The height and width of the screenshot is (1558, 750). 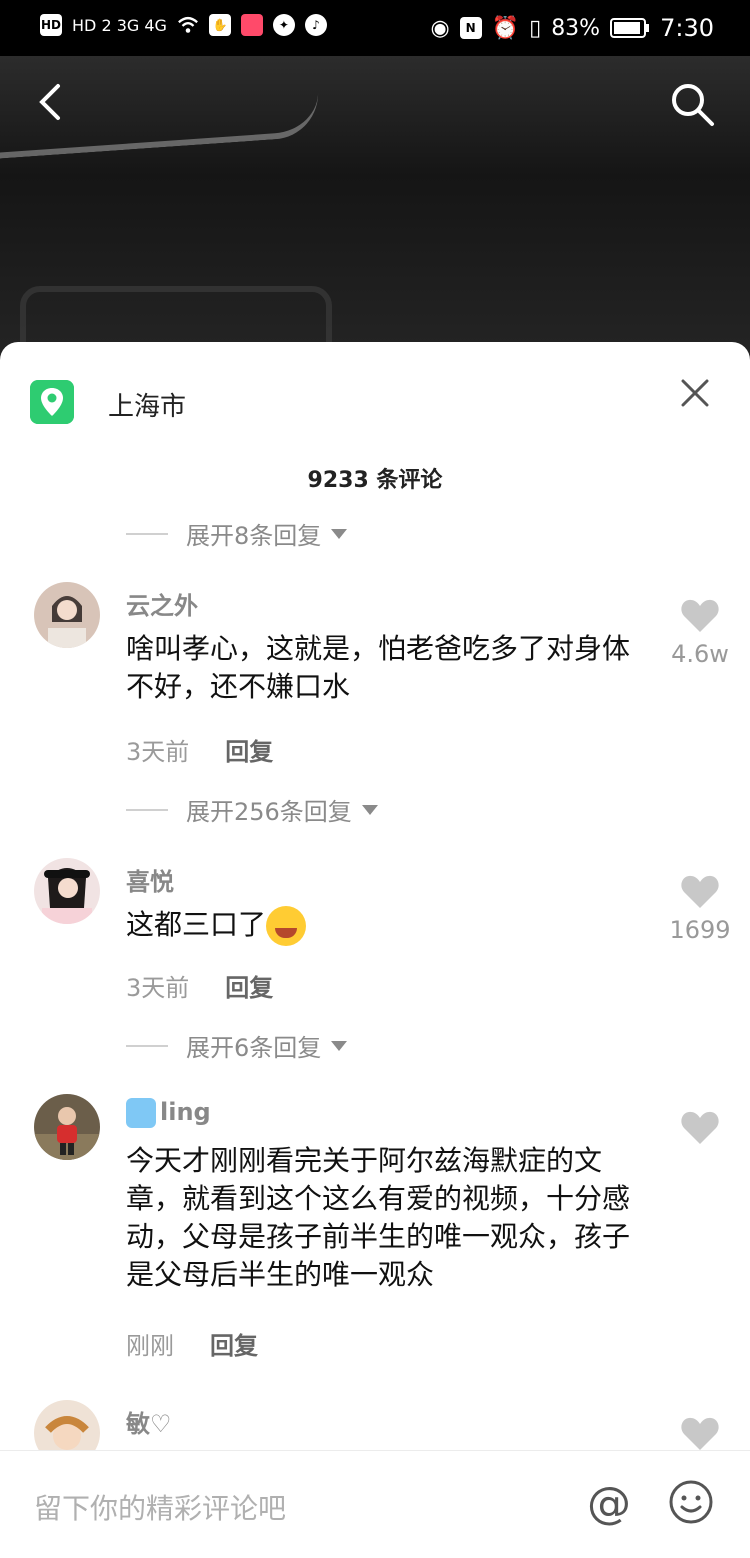 I want to click on expand-replies-button: 展开256条回复, so click(x=252, y=809).